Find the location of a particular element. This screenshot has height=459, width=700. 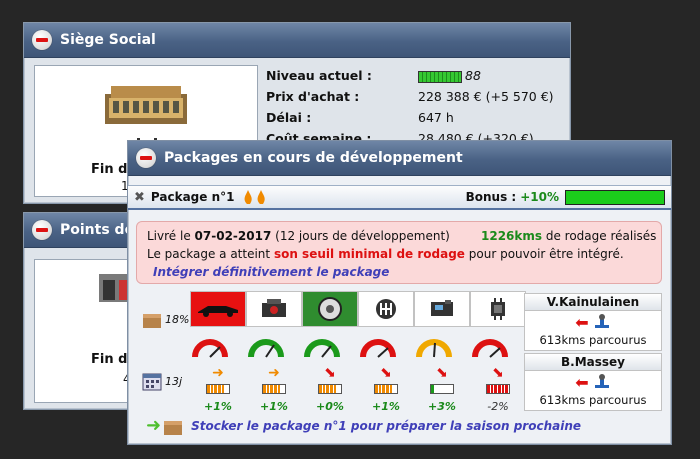

threshold-suffix: pour pouvoir être intégré. is located at coordinates (546, 254).